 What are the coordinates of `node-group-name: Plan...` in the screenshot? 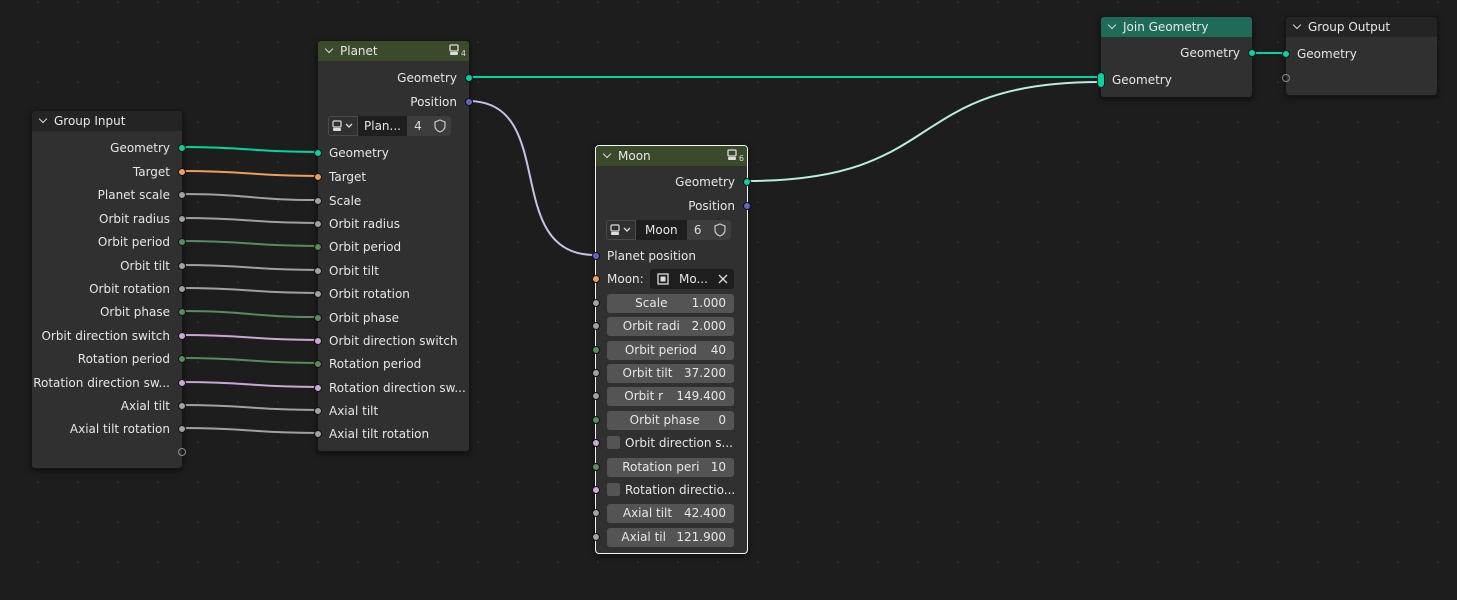 It's located at (382, 126).